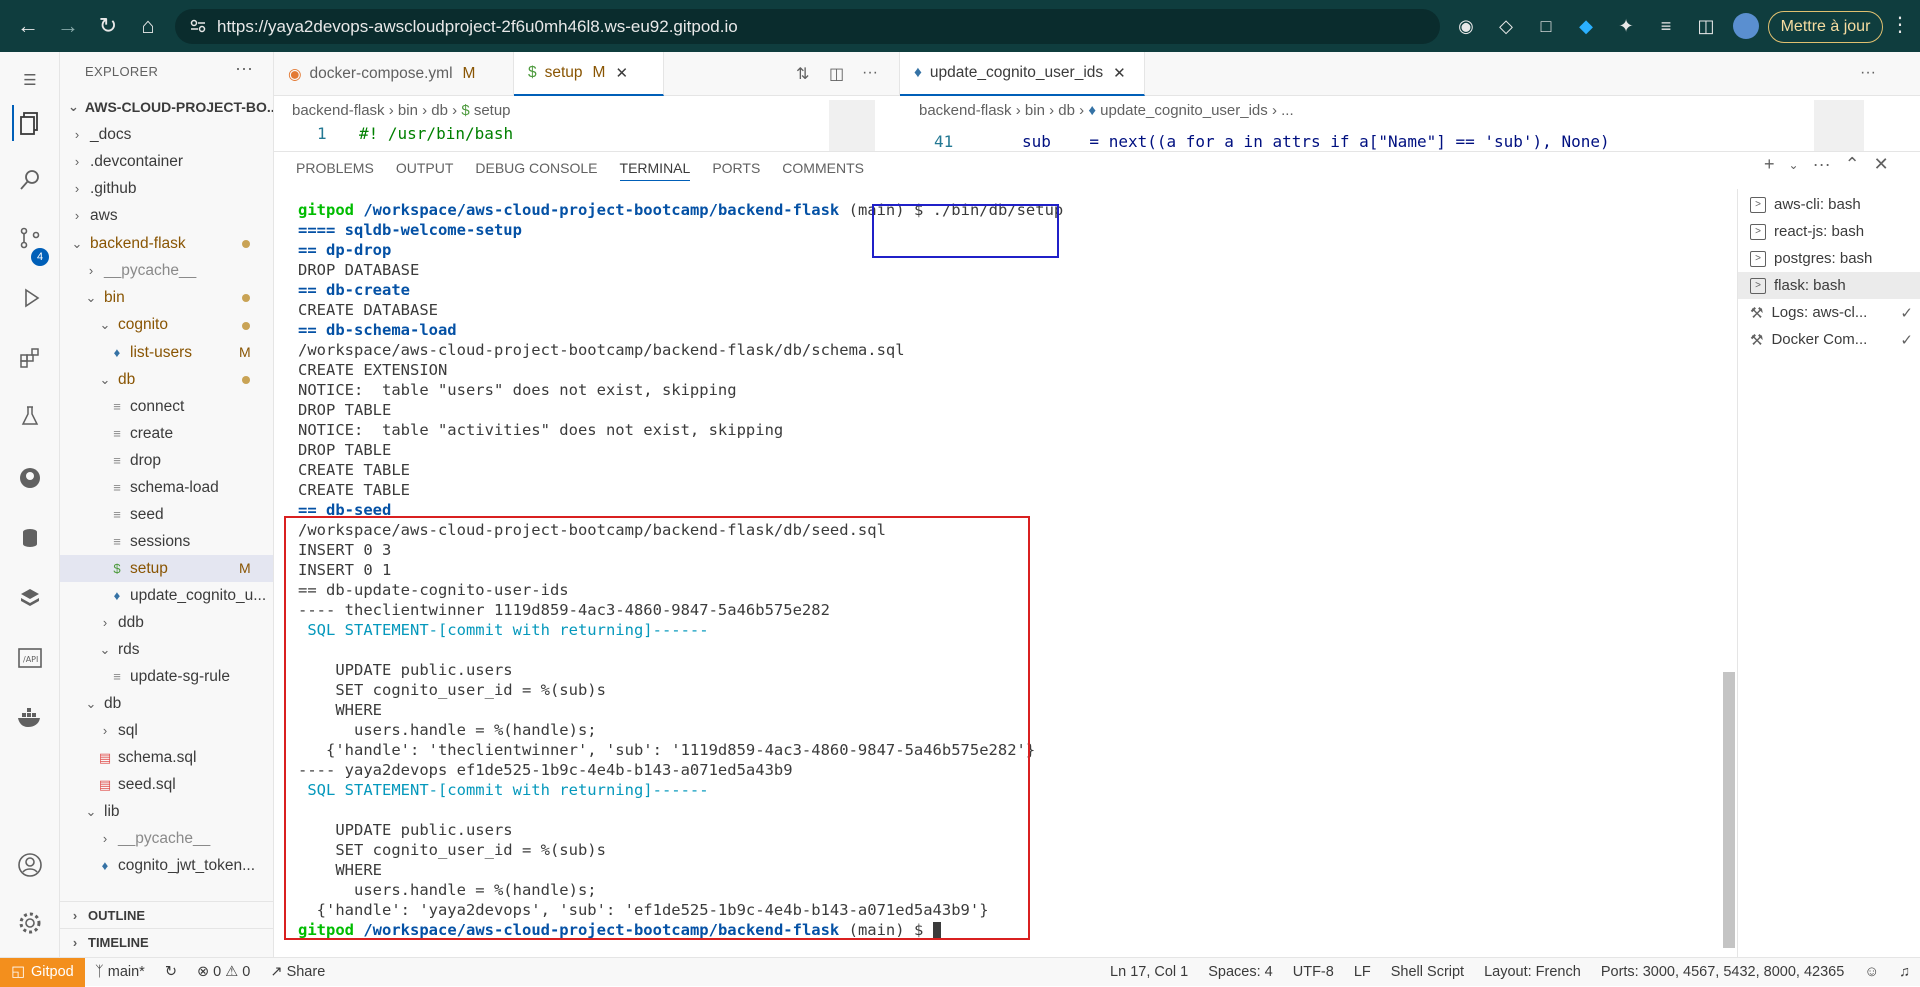  I want to click on tree-folder: › .github, so click(166, 188).